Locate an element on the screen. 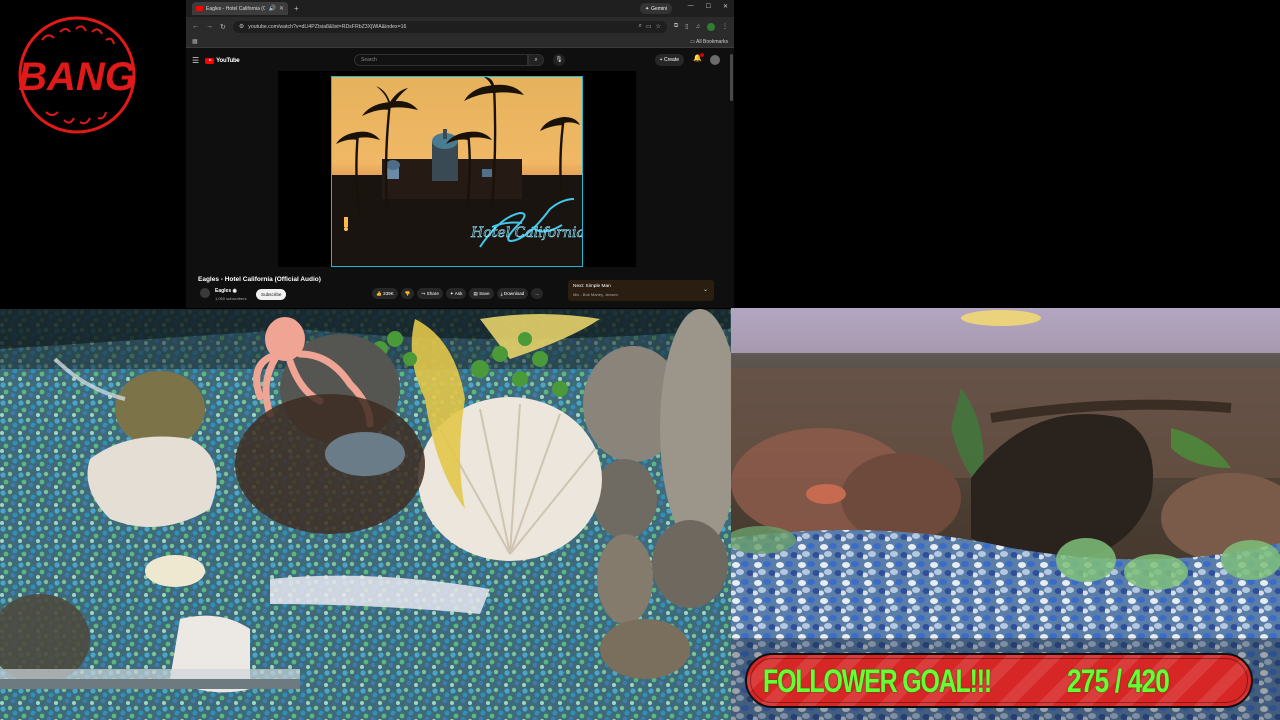 This screenshot has height=720, width=1280. create-label: Create is located at coordinates (671, 60).